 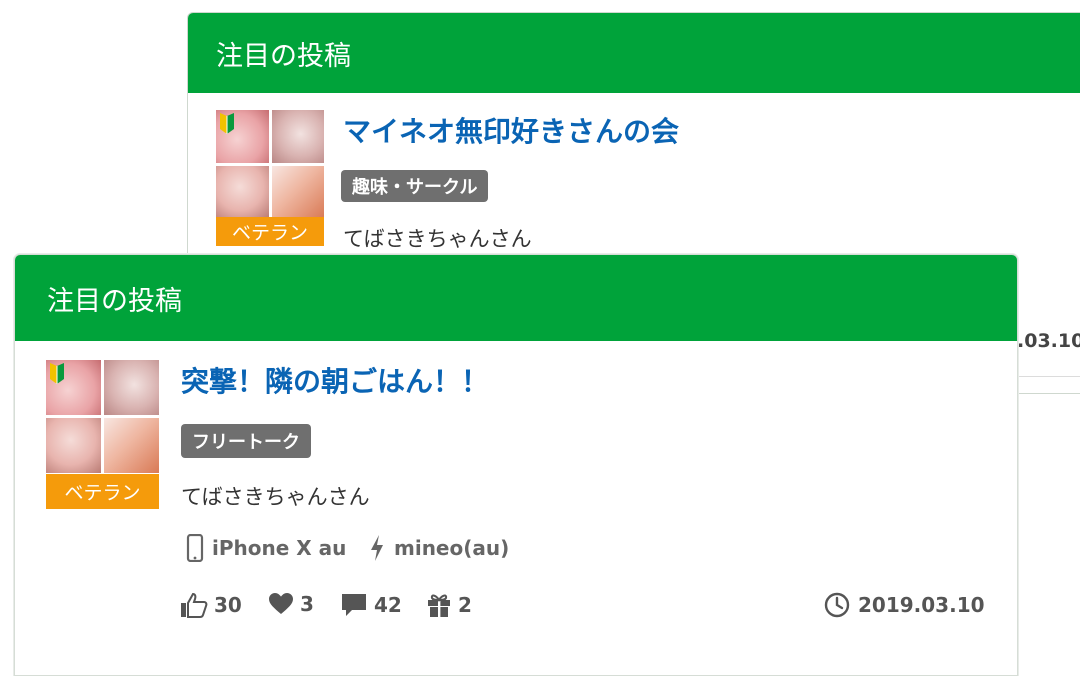 I want to click on device-label: iPhone X au, so click(x=279, y=548).